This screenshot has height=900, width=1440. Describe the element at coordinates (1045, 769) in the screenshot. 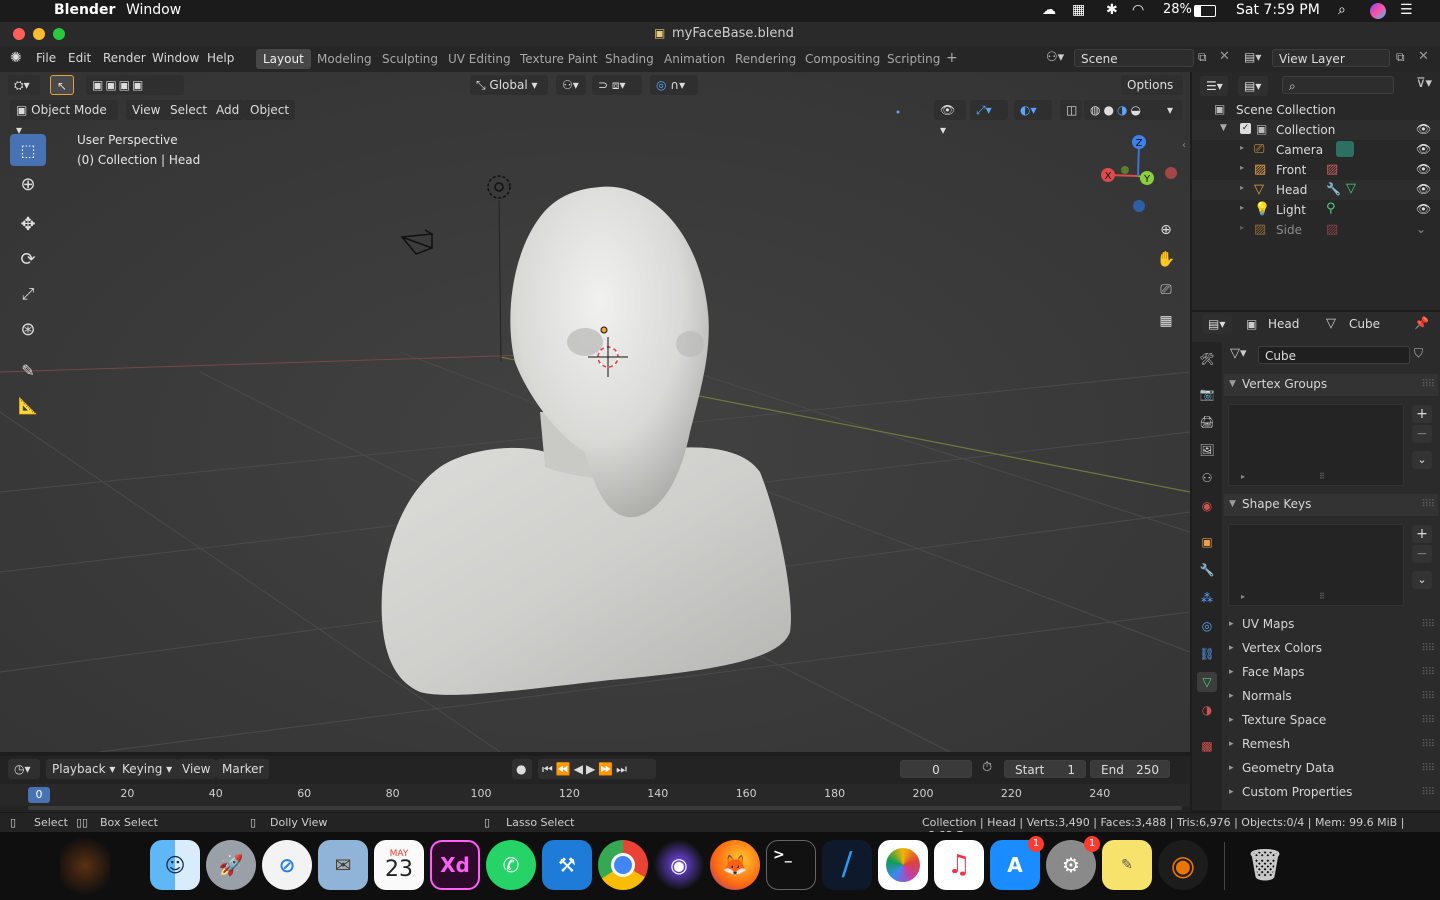

I see `start-frame-field: Start 1` at that location.